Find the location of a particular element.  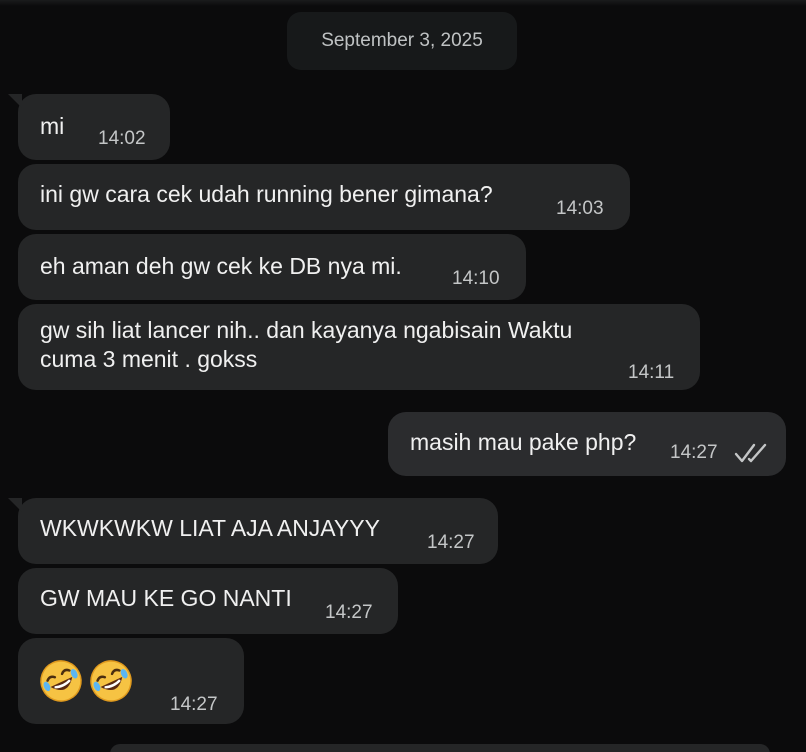

top-edge is located at coordinates (403, 3).